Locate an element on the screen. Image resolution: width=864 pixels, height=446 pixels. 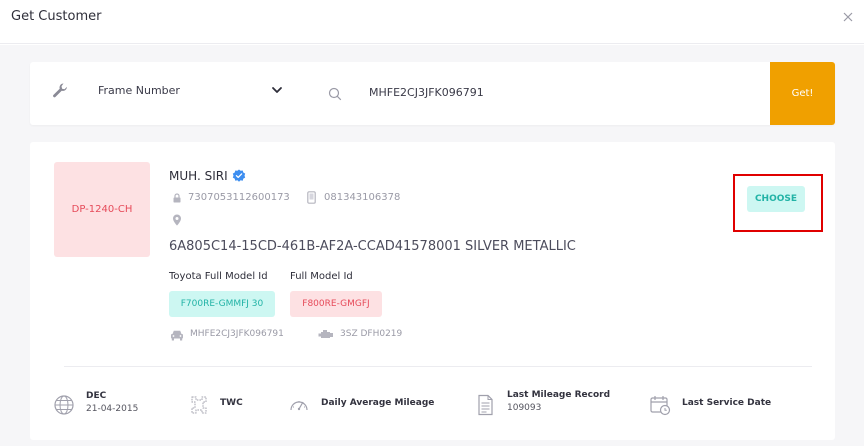
stat-last-service-label: Last Service Date is located at coordinates (727, 403).